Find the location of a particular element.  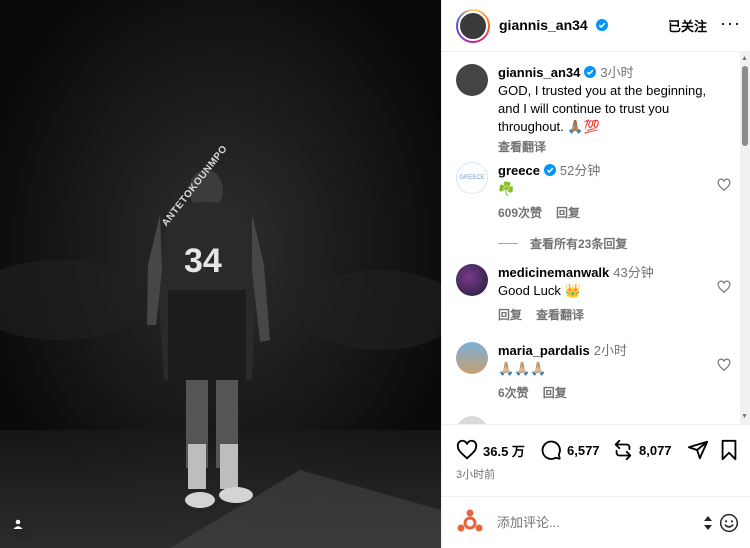

bookmark-icon is located at coordinates (729, 450).